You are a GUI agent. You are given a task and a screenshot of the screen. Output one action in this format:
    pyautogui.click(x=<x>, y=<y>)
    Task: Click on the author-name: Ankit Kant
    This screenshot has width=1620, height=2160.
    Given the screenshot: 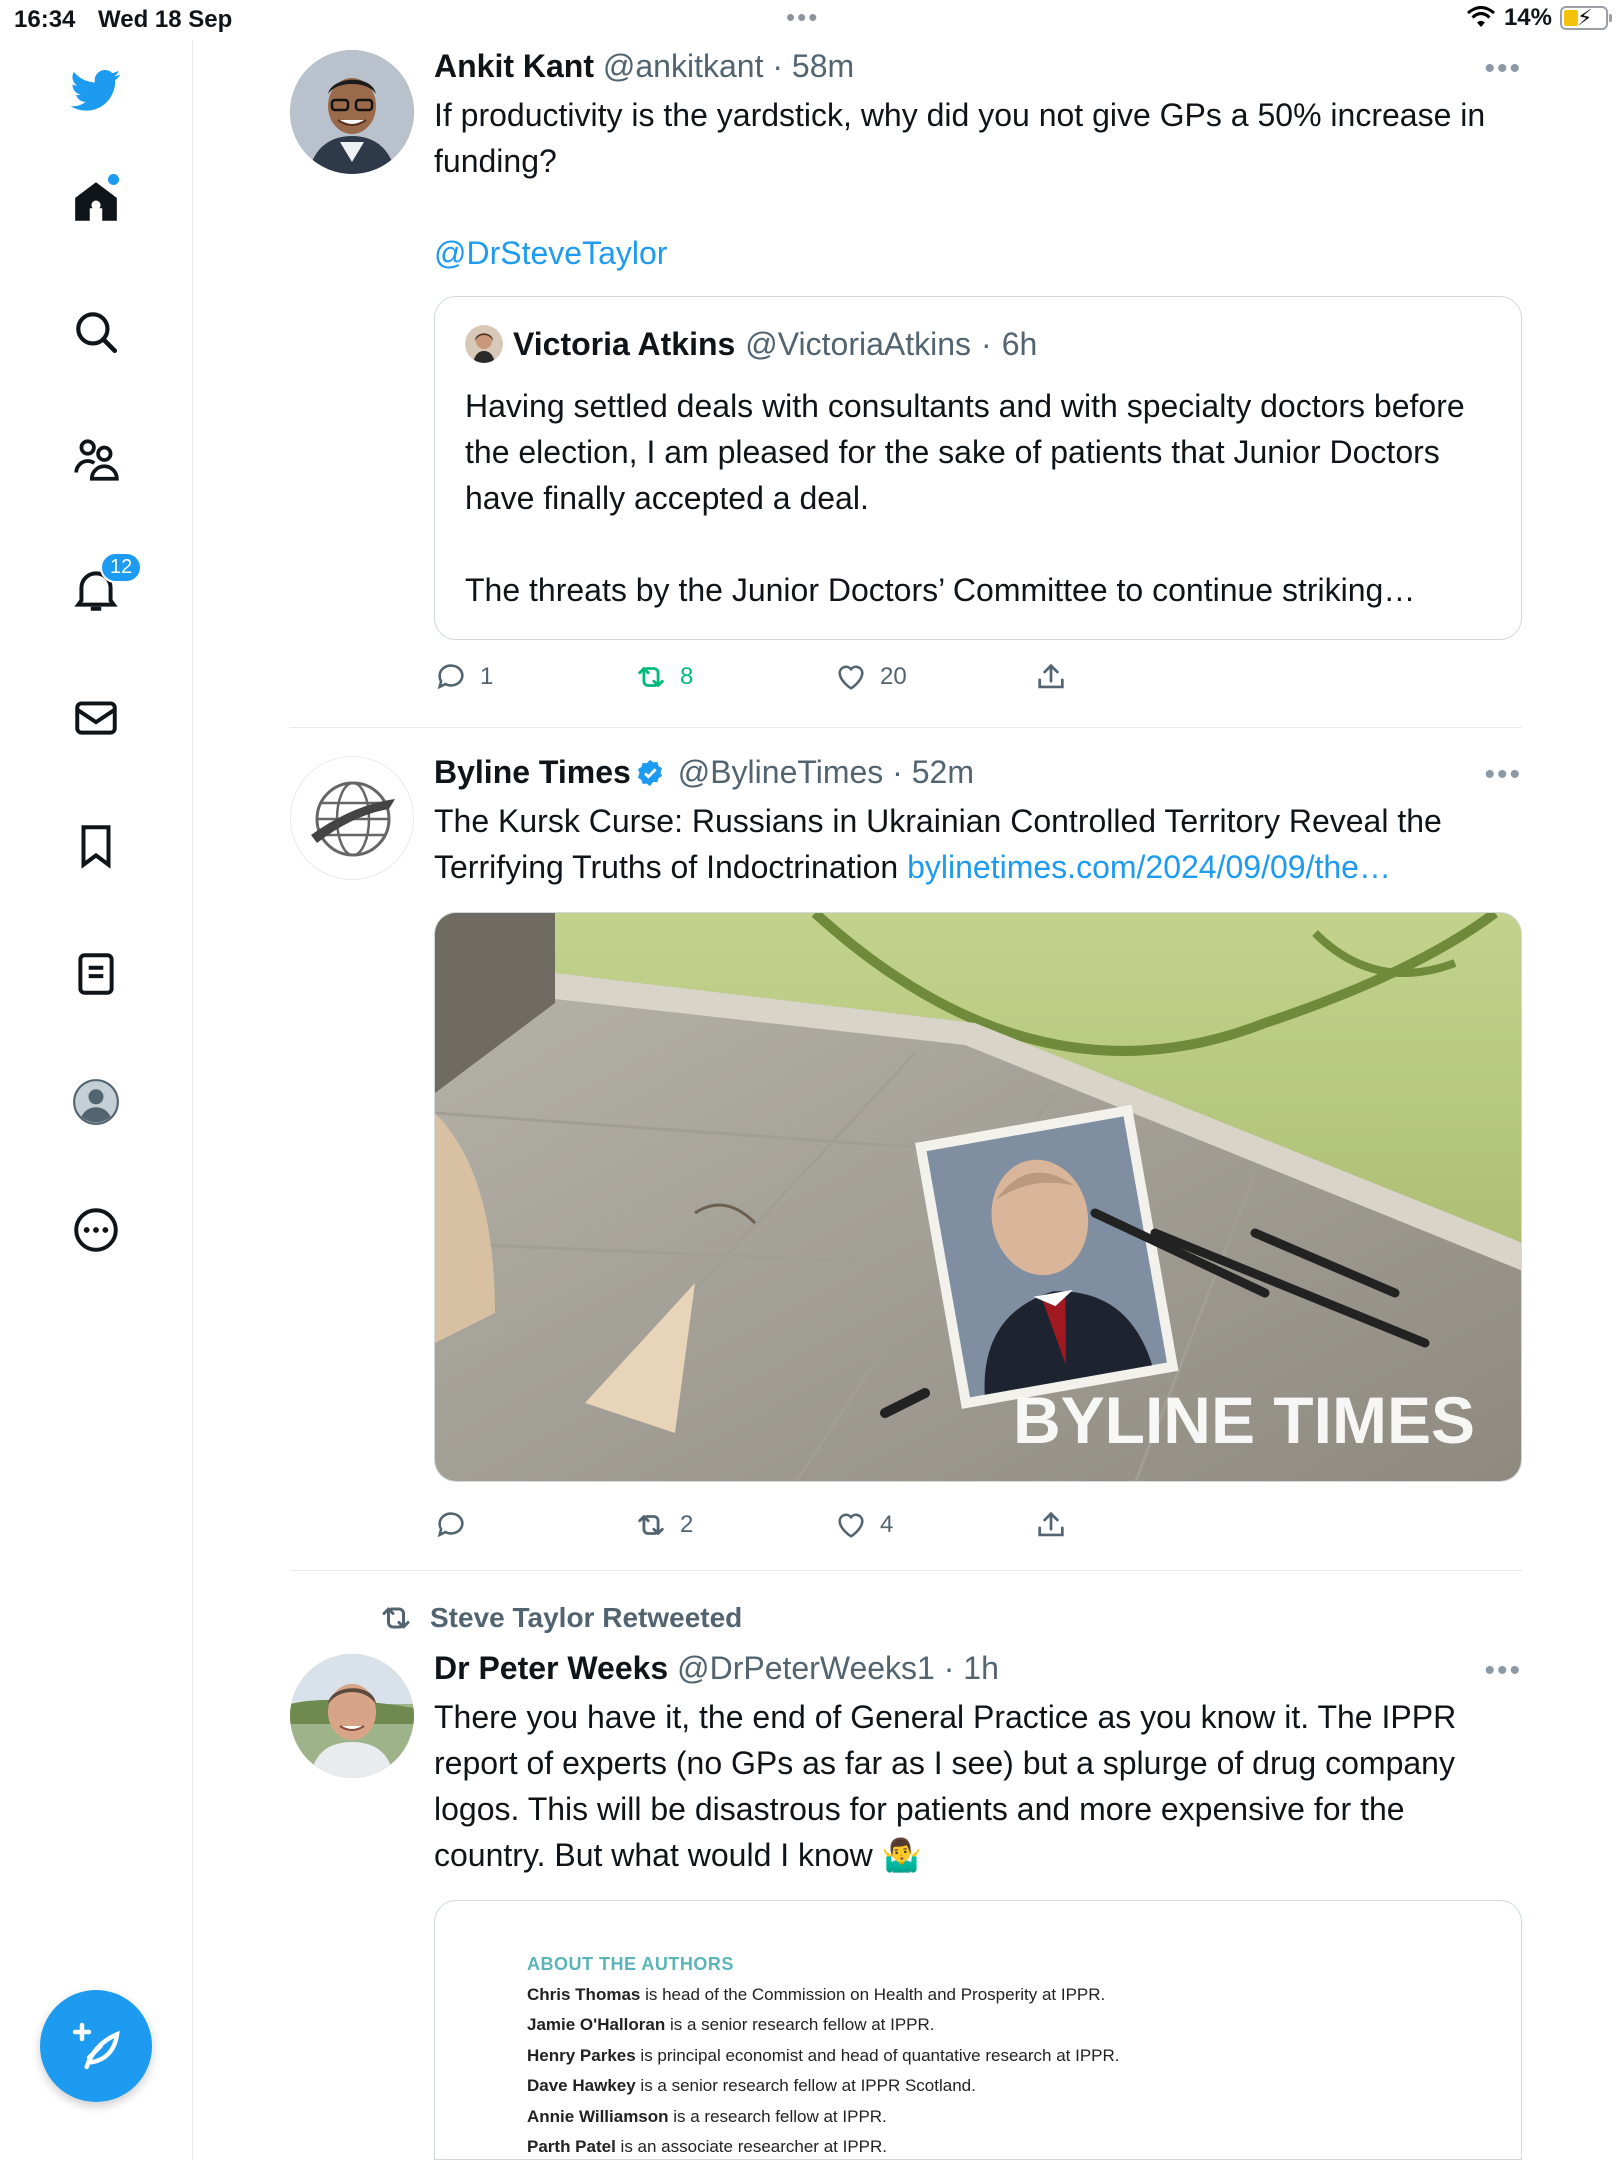 What is the action you would take?
    pyautogui.click(x=514, y=66)
    